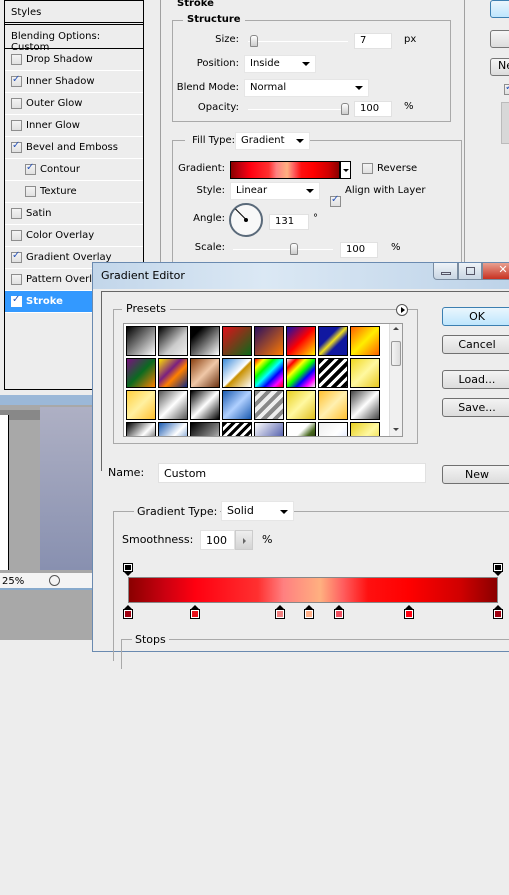  I want to click on styles-header: Styles, so click(74, 13).